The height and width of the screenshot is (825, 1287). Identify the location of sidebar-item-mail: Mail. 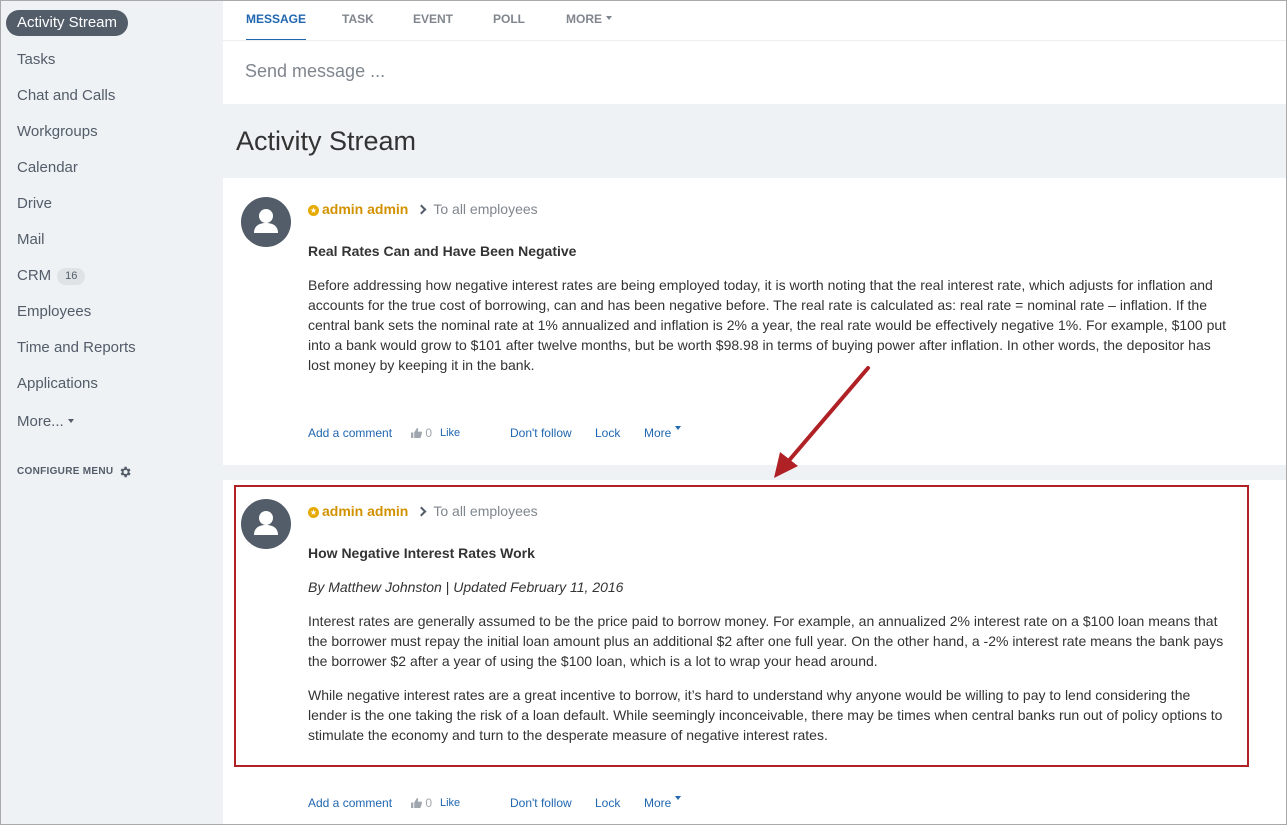
(31, 240).